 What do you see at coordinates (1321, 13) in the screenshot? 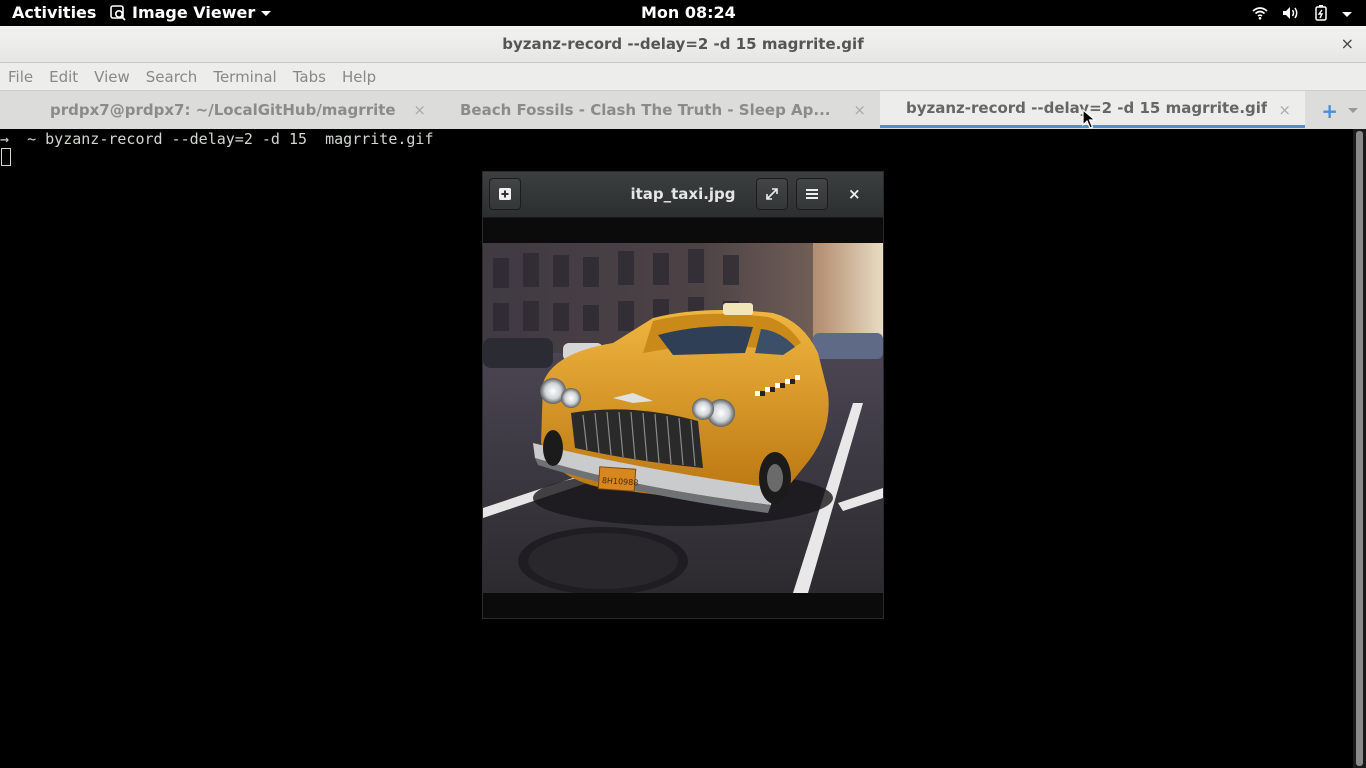
I see `battery-icon` at bounding box center [1321, 13].